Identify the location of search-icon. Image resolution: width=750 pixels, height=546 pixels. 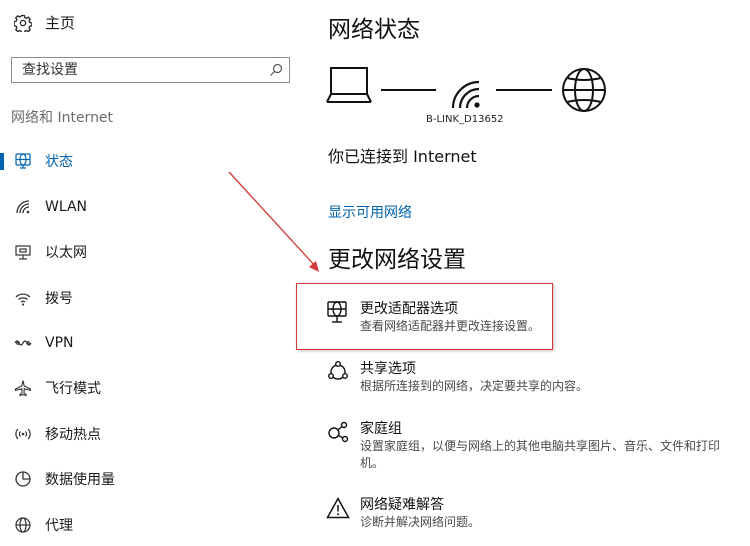
(276, 70).